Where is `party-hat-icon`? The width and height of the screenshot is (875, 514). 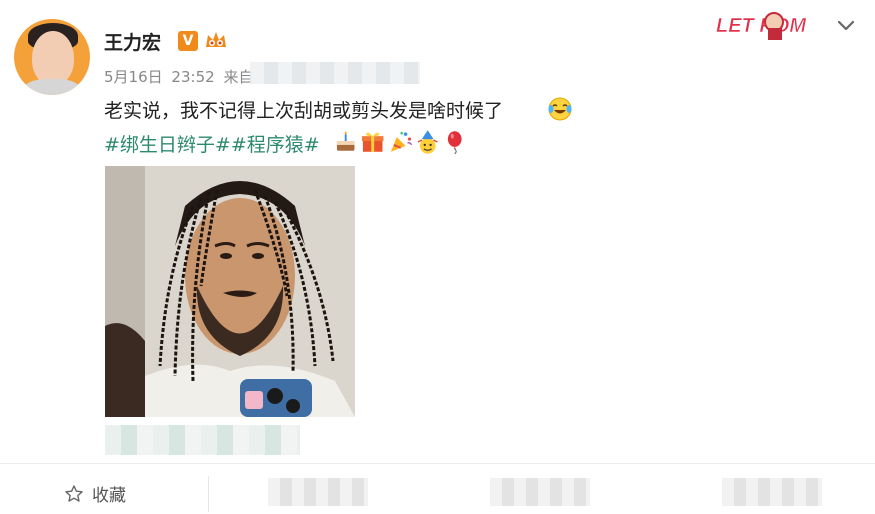 party-hat-icon is located at coordinates (428, 142).